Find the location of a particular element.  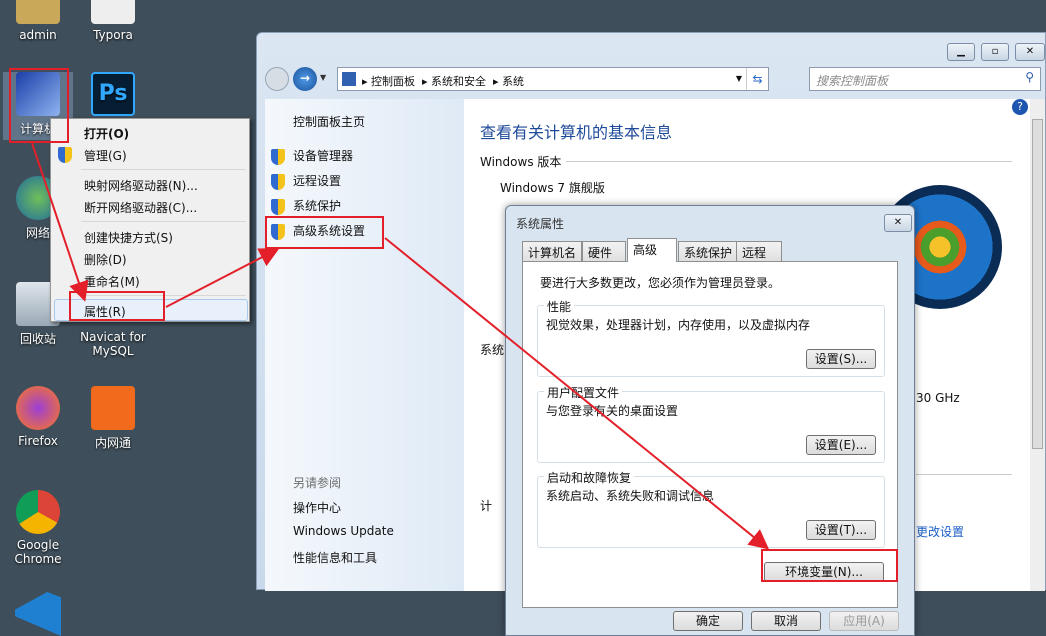

tab-advanced: 高级 is located at coordinates (652, 250).